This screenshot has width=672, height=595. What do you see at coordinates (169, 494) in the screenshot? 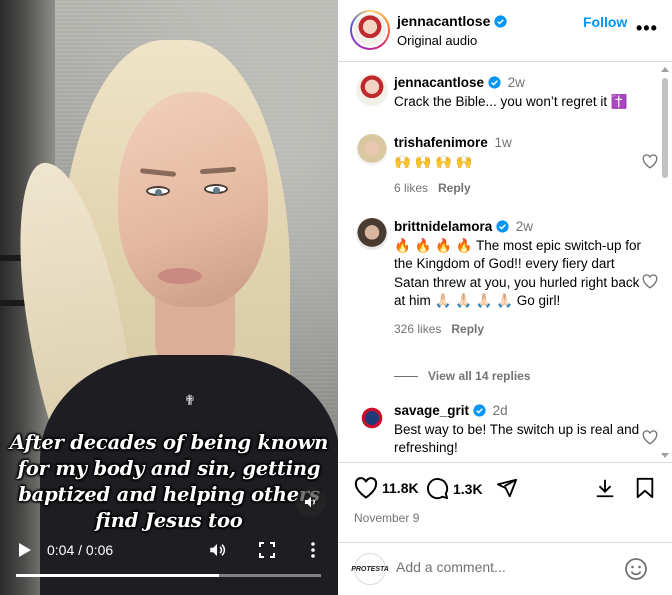
I see `caption-line: baptized and helping others` at bounding box center [169, 494].